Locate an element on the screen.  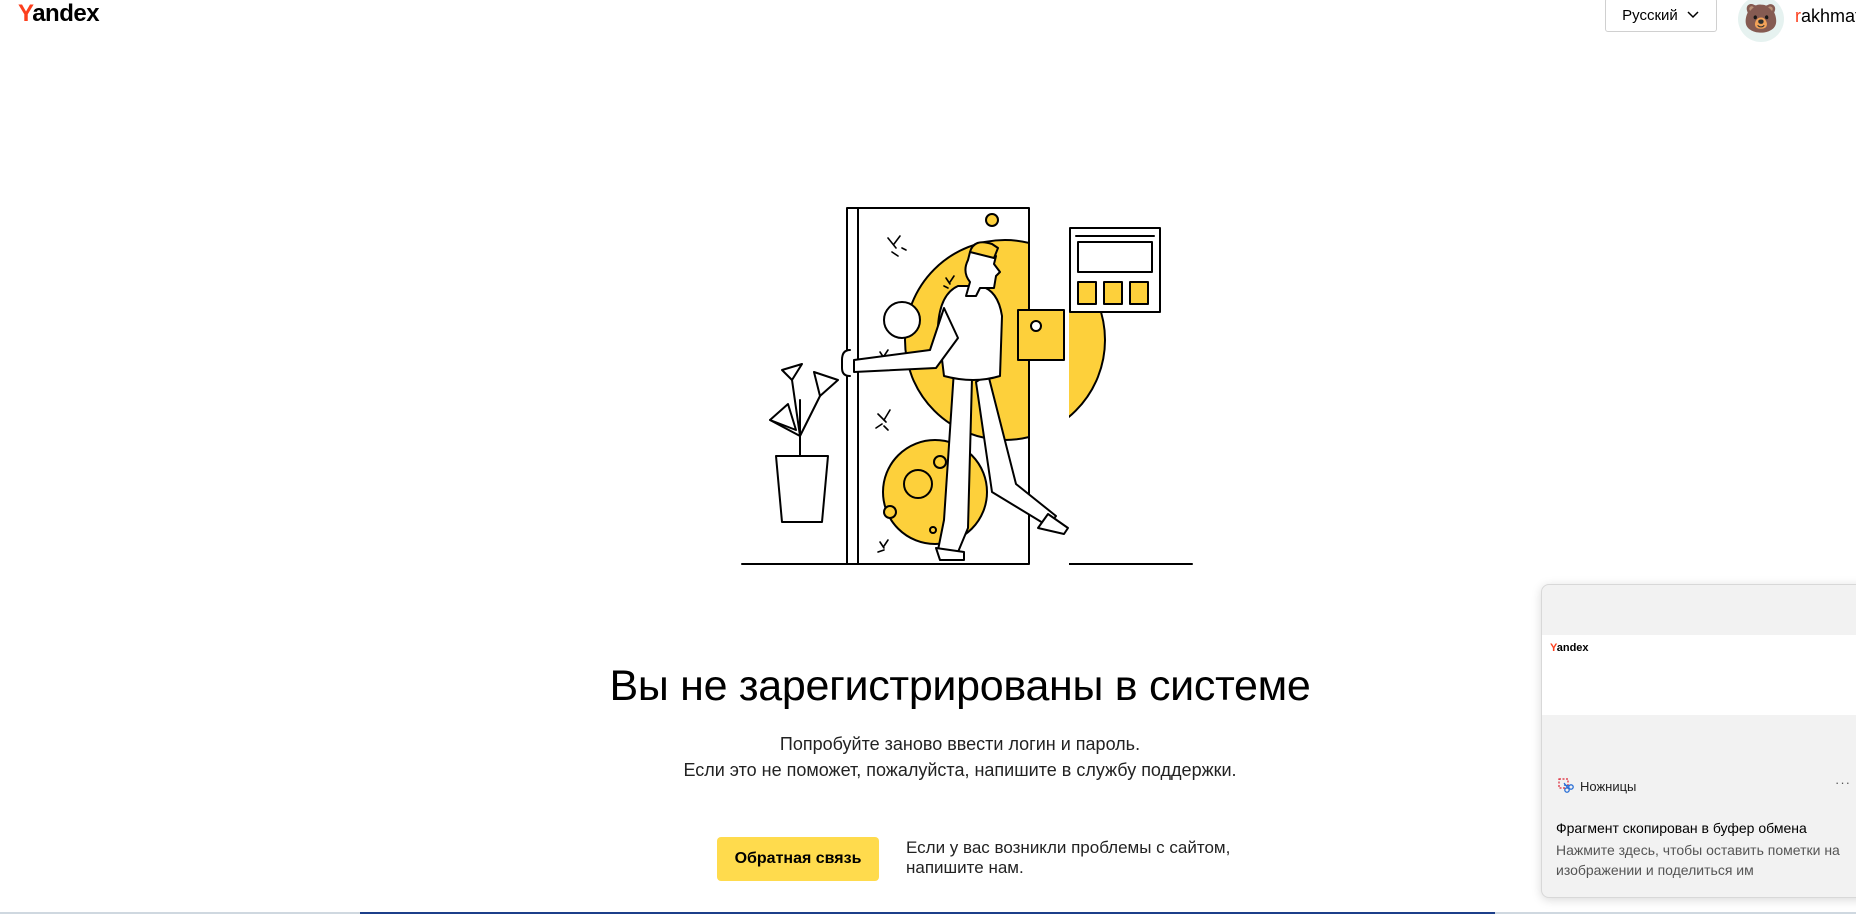
more-options-icon: ··· is located at coordinates (1843, 782).